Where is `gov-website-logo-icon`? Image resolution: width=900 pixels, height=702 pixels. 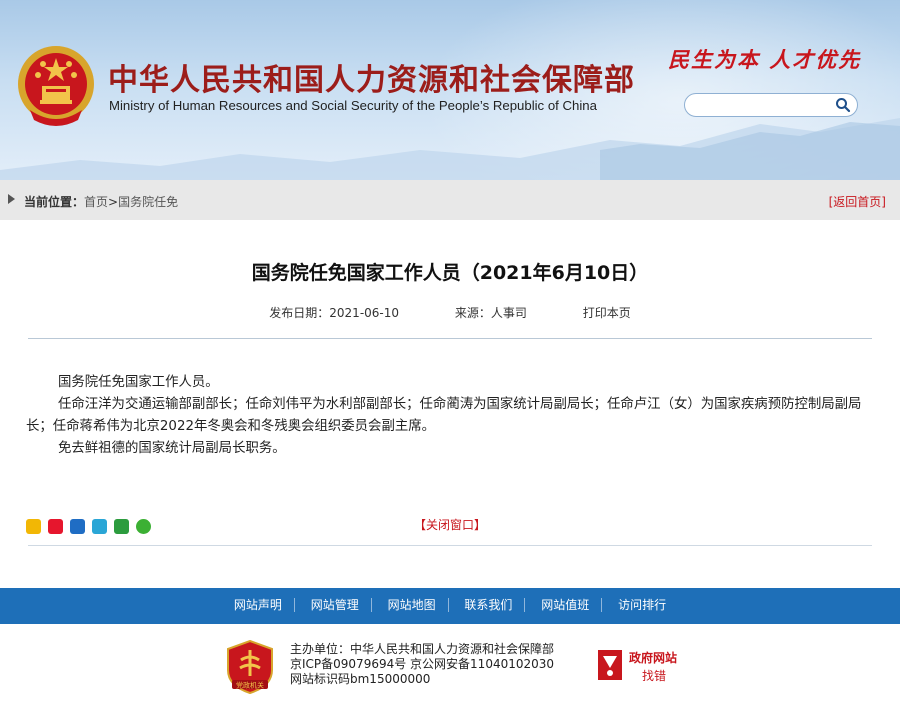
gov-website-logo-icon is located at coordinates (610, 665).